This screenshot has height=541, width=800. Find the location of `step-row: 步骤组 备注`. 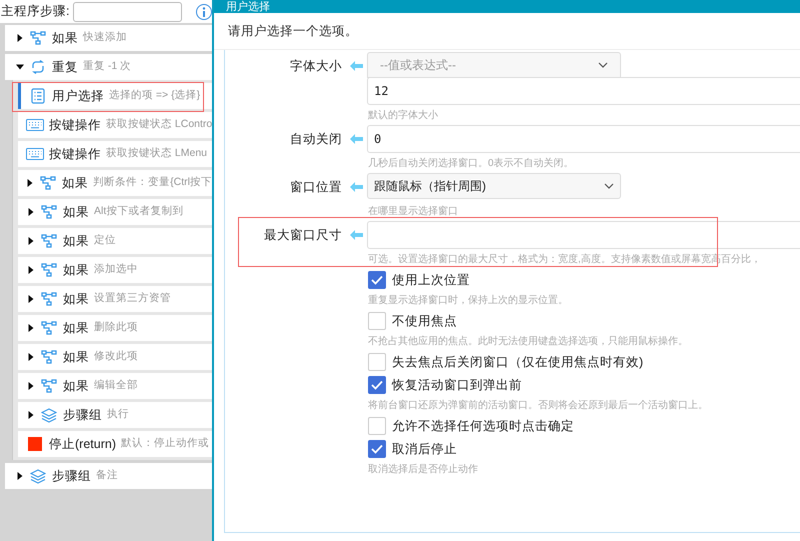

step-row: 步骤组 备注 is located at coordinates (108, 476).